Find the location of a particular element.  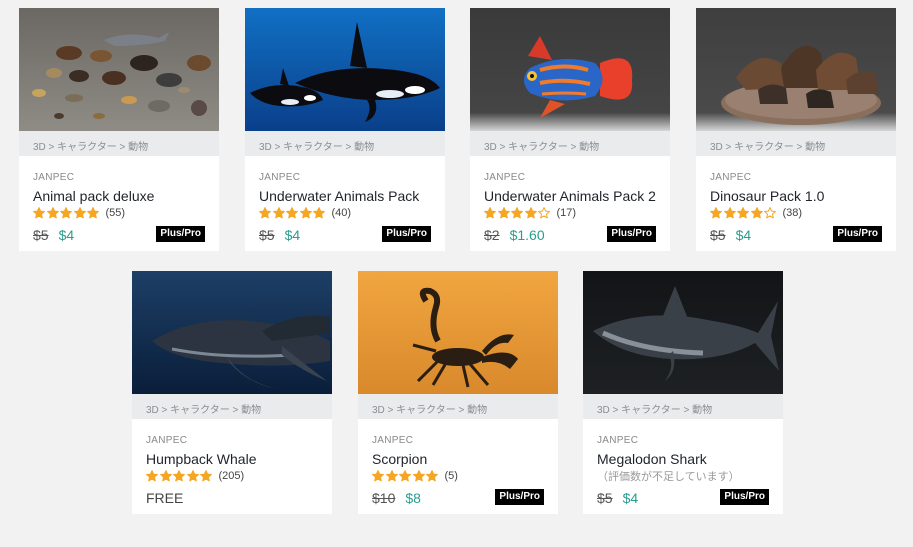

orca-thumbnail is located at coordinates (345, 69).